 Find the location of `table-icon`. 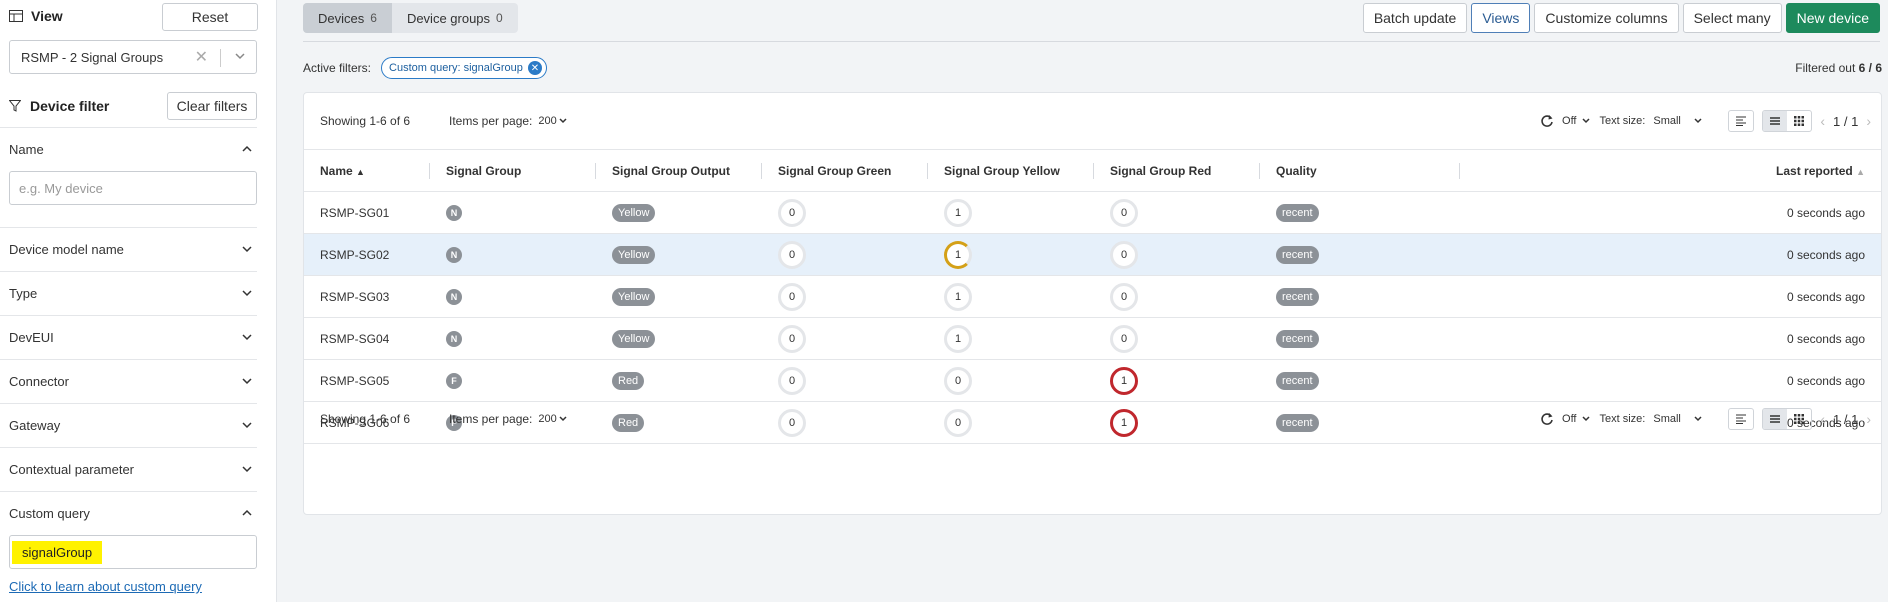

table-icon is located at coordinates (16, 16).